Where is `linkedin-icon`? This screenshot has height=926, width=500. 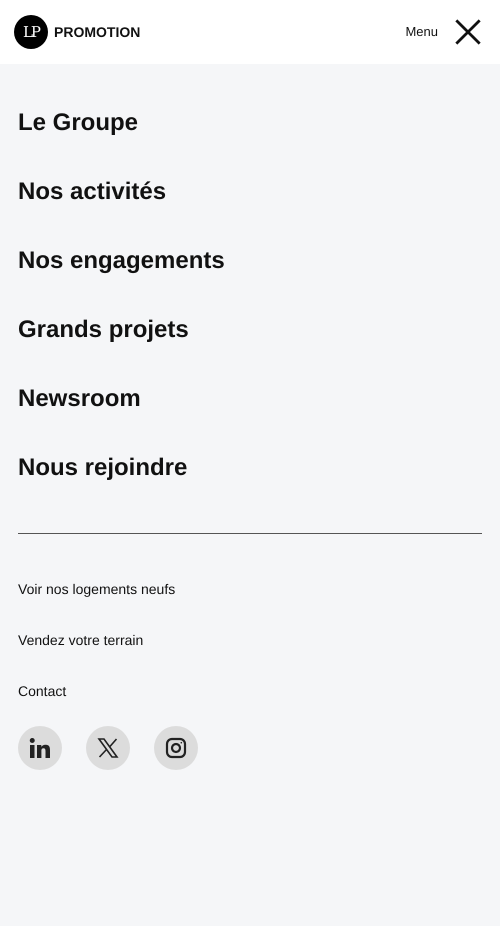
linkedin-icon is located at coordinates (40, 748).